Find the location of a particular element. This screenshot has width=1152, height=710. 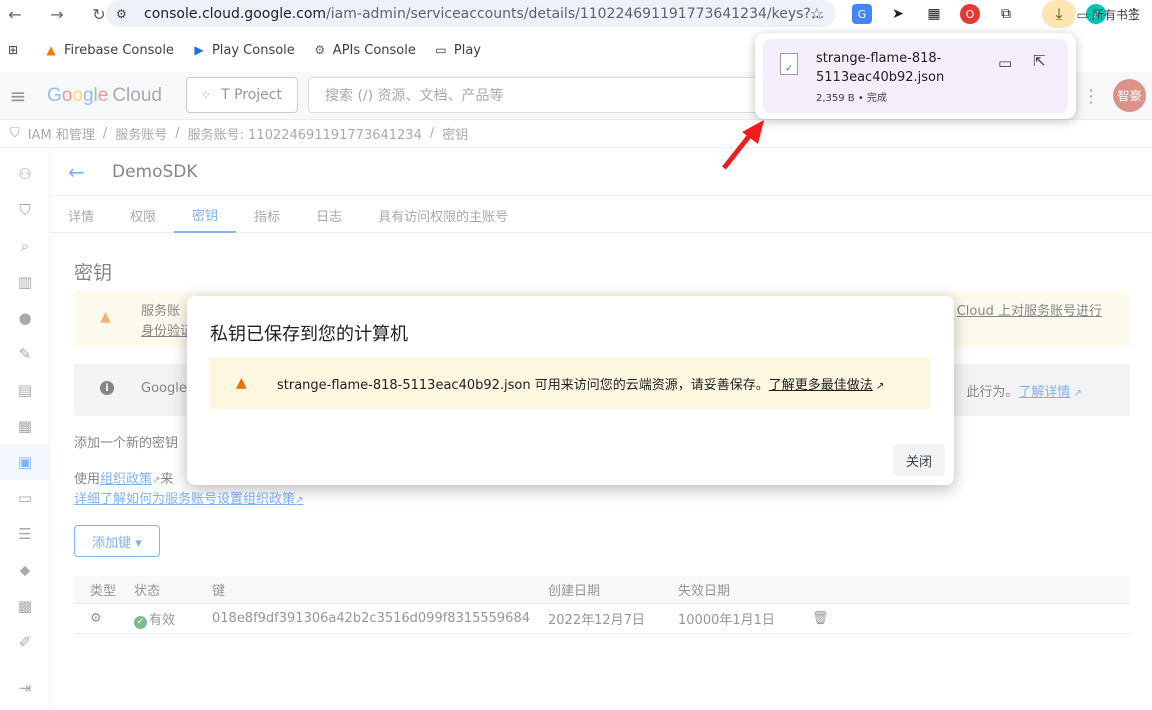

extensions-icon: ⧉ is located at coordinates (1006, 14).